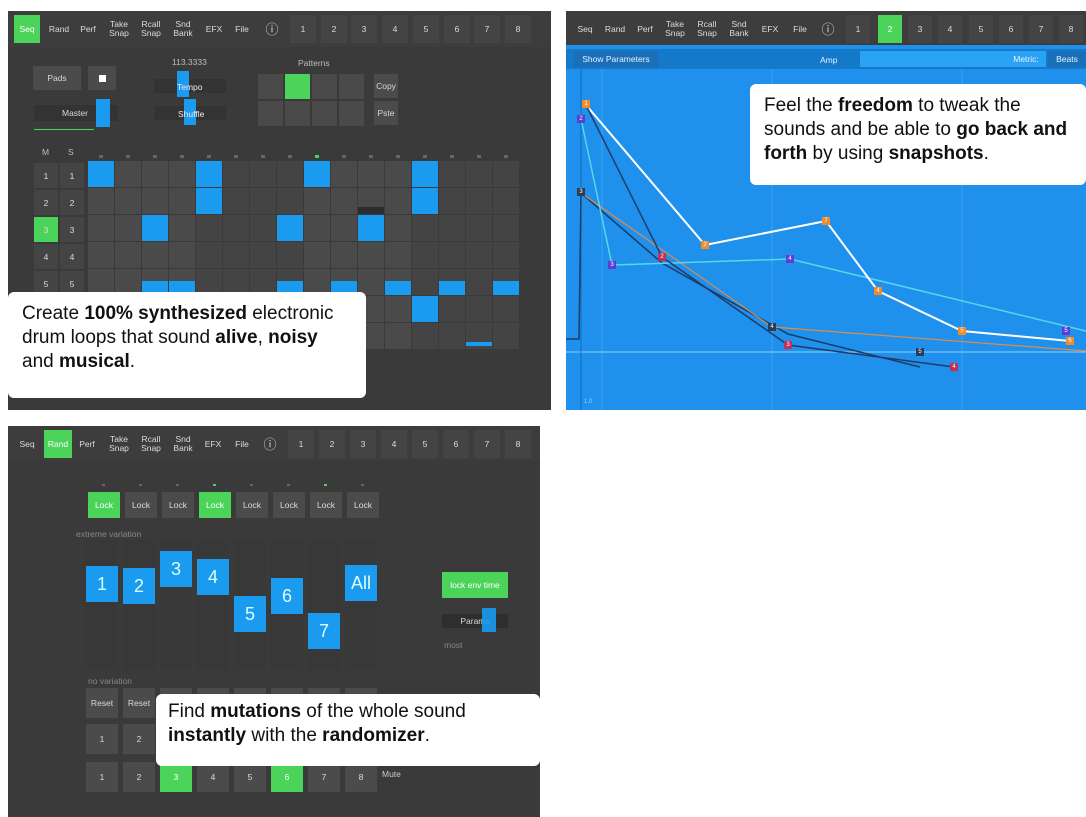  I want to click on solo-button: 3, so click(72, 229).